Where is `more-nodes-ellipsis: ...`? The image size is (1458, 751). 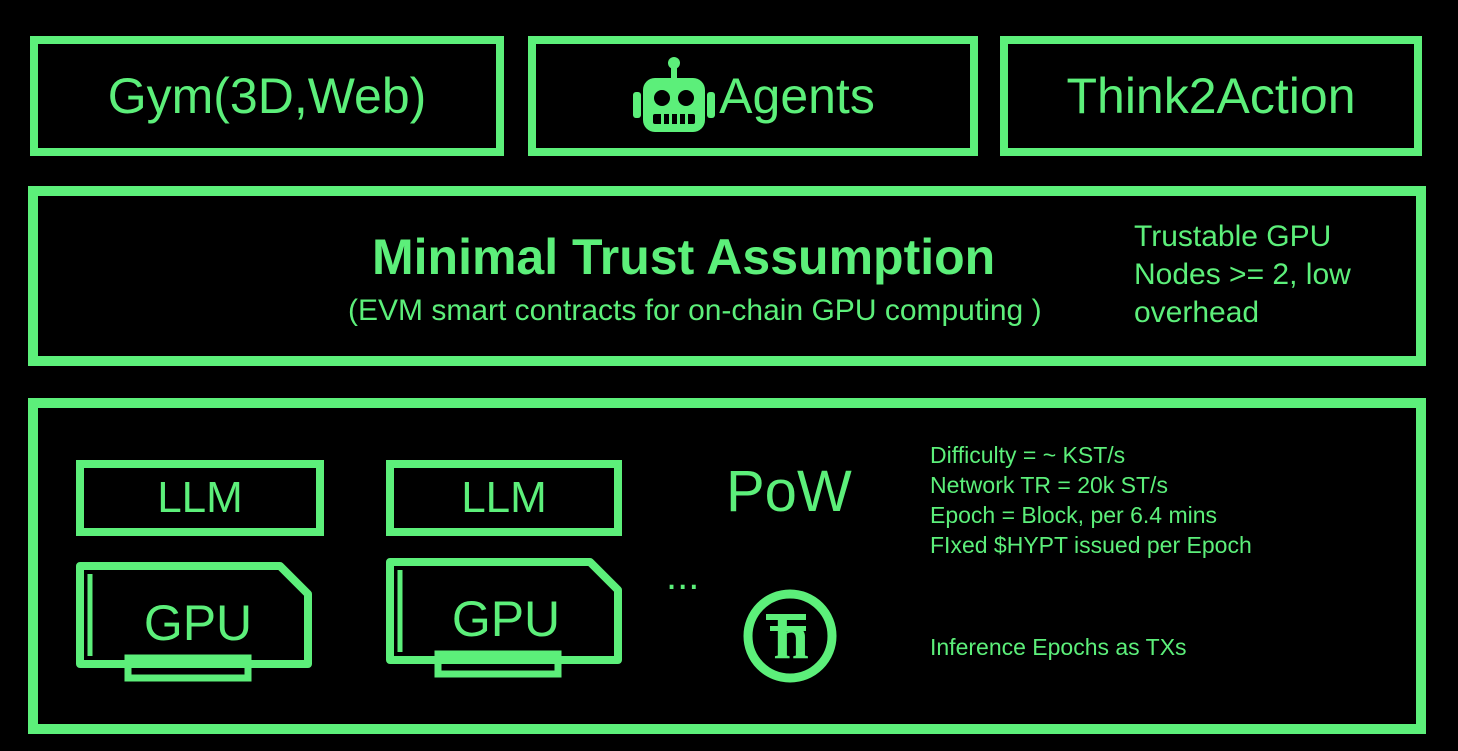
more-nodes-ellipsis: ... is located at coordinates (683, 576).